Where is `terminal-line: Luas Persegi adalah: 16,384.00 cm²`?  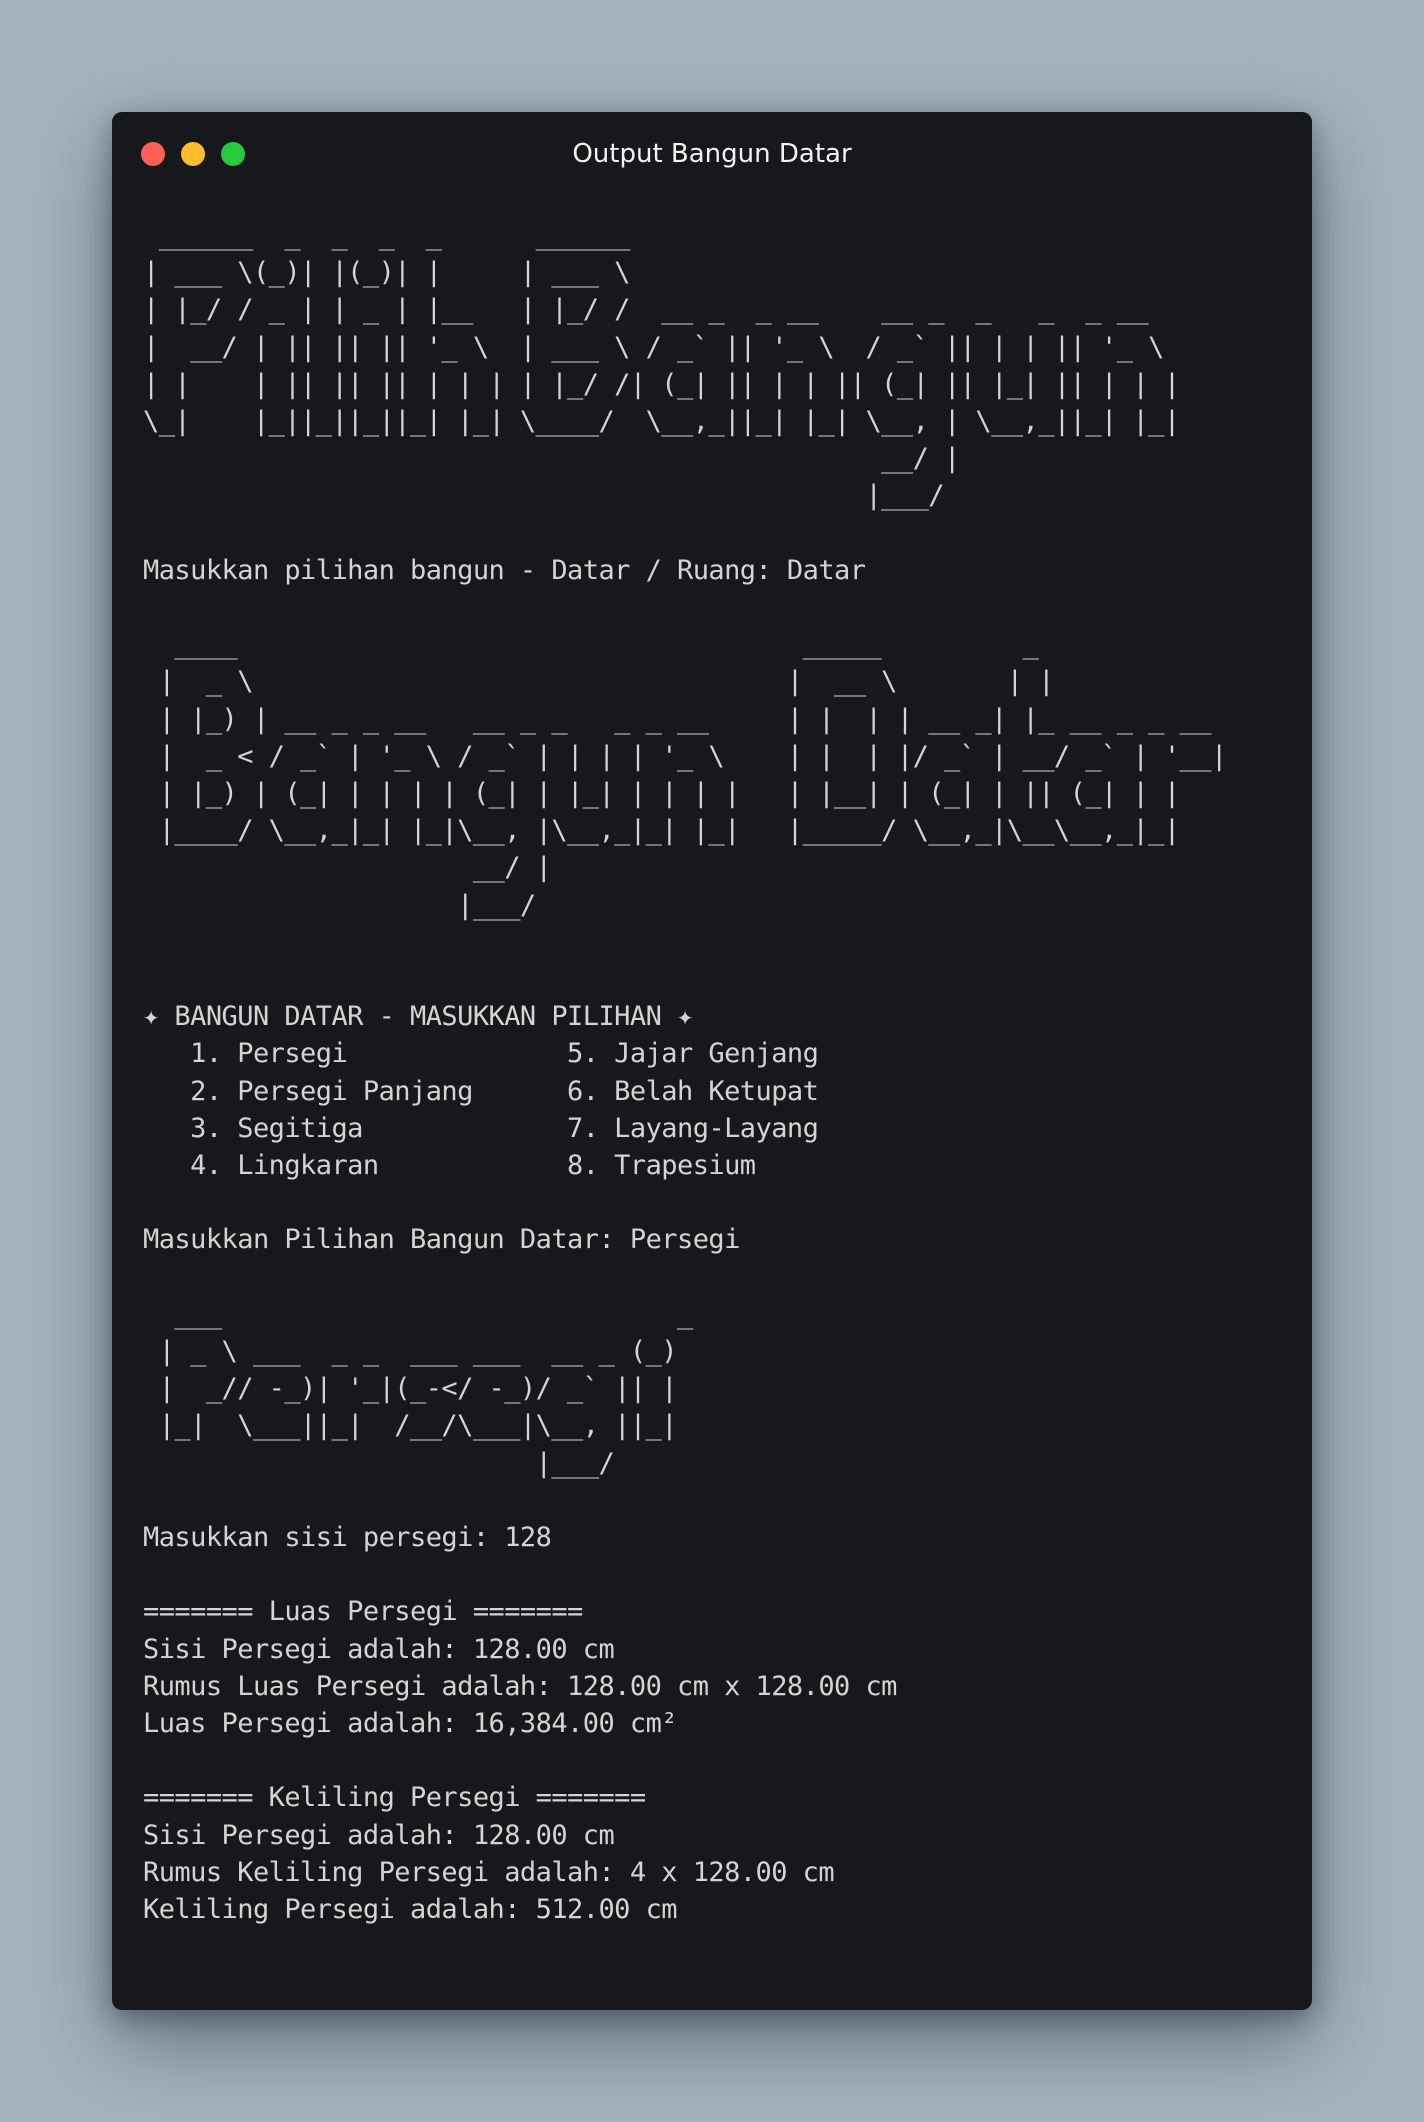 terminal-line: Luas Persegi adalah: 16,384.00 cm² is located at coordinates (410, 1723).